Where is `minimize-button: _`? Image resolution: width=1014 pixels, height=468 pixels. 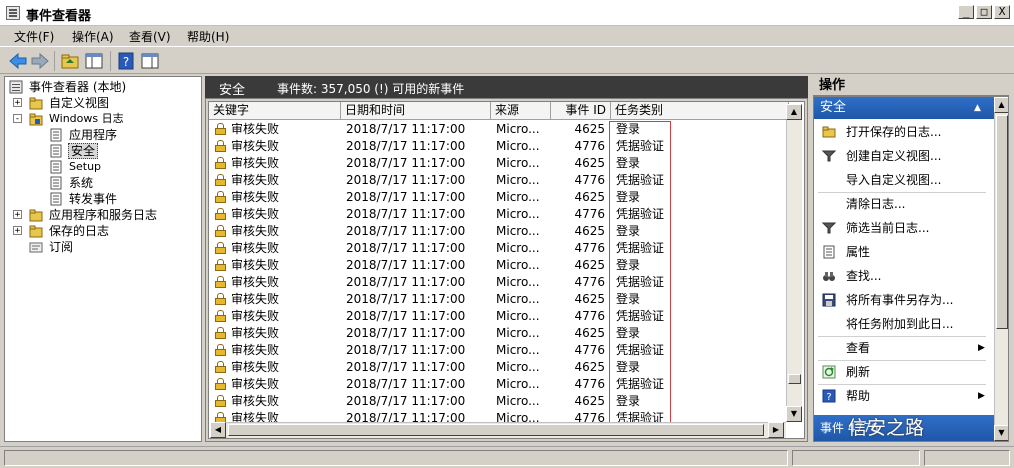 minimize-button: _ is located at coordinates (966, 12).